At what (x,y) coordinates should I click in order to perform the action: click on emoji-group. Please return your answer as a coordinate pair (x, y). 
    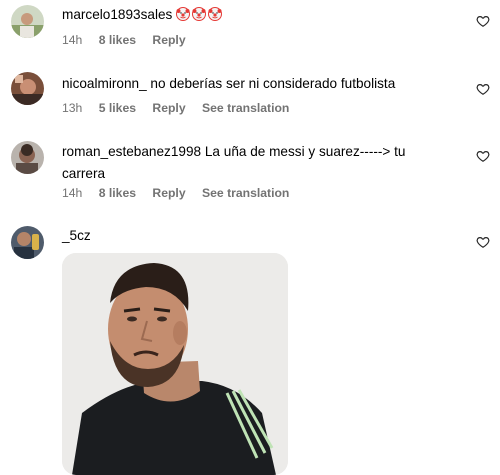
    Looking at the image, I should click on (200, 14).